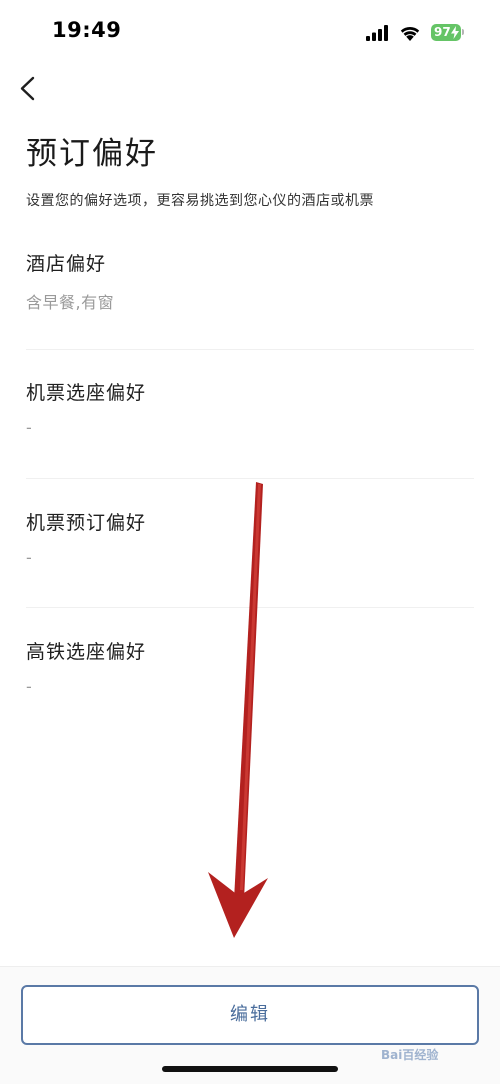  I want to click on pref-name: 酒店偏好, so click(66, 264).